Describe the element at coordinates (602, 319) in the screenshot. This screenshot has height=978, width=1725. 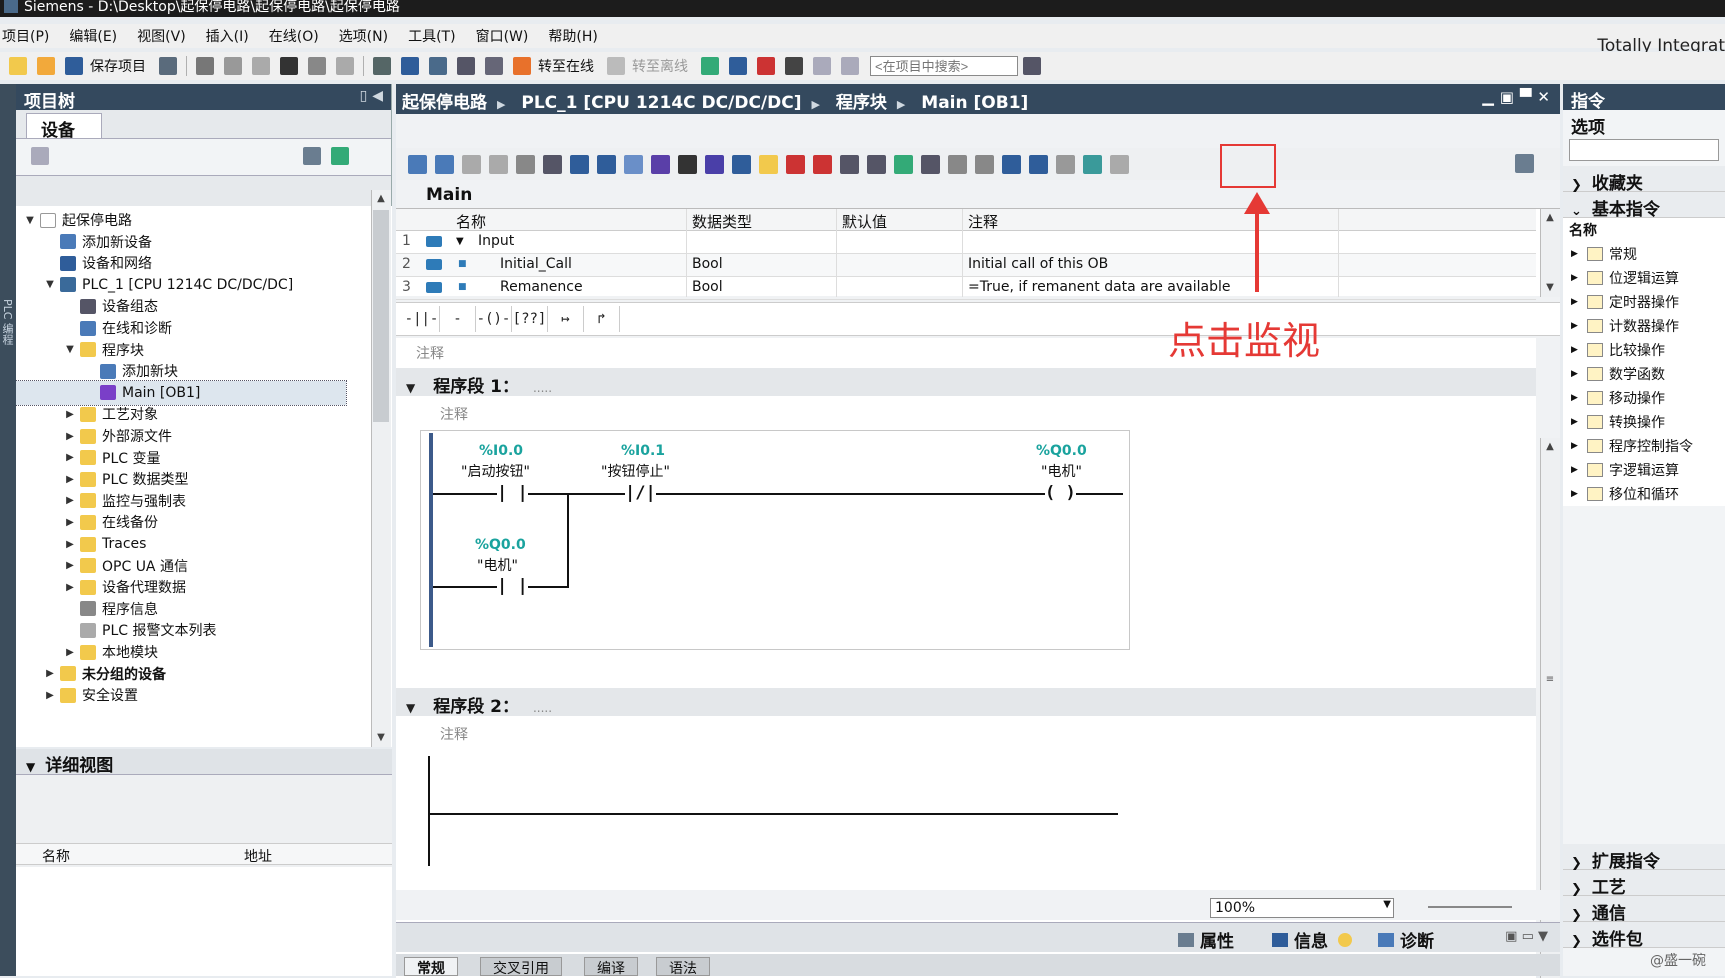
I see `close-branch-button: ↱` at that location.